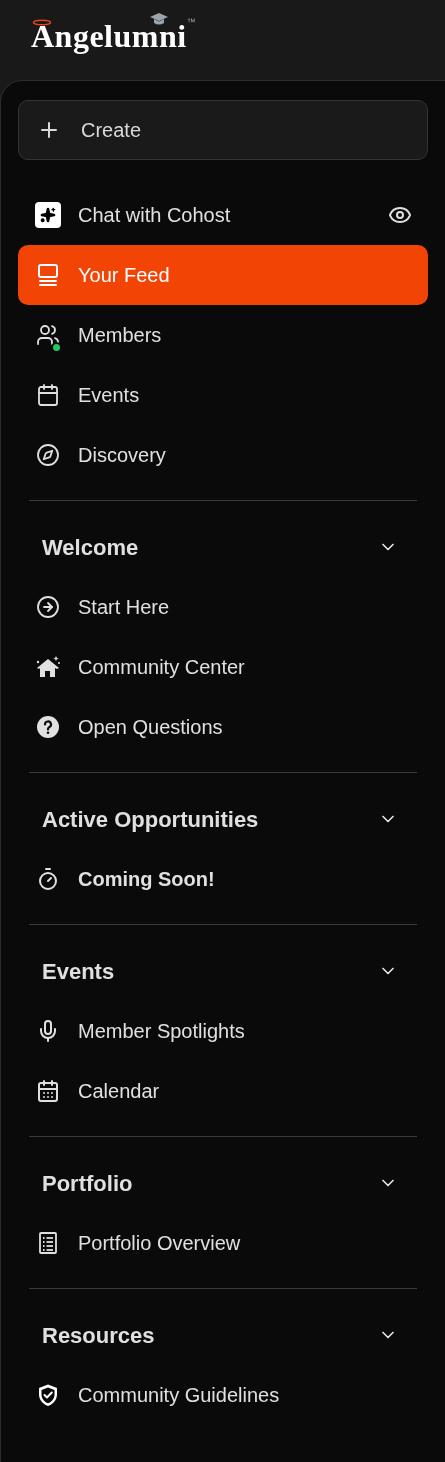 This screenshot has width=445, height=1462. Describe the element at coordinates (48, 667) in the screenshot. I see `house-sparkle-icon` at that location.